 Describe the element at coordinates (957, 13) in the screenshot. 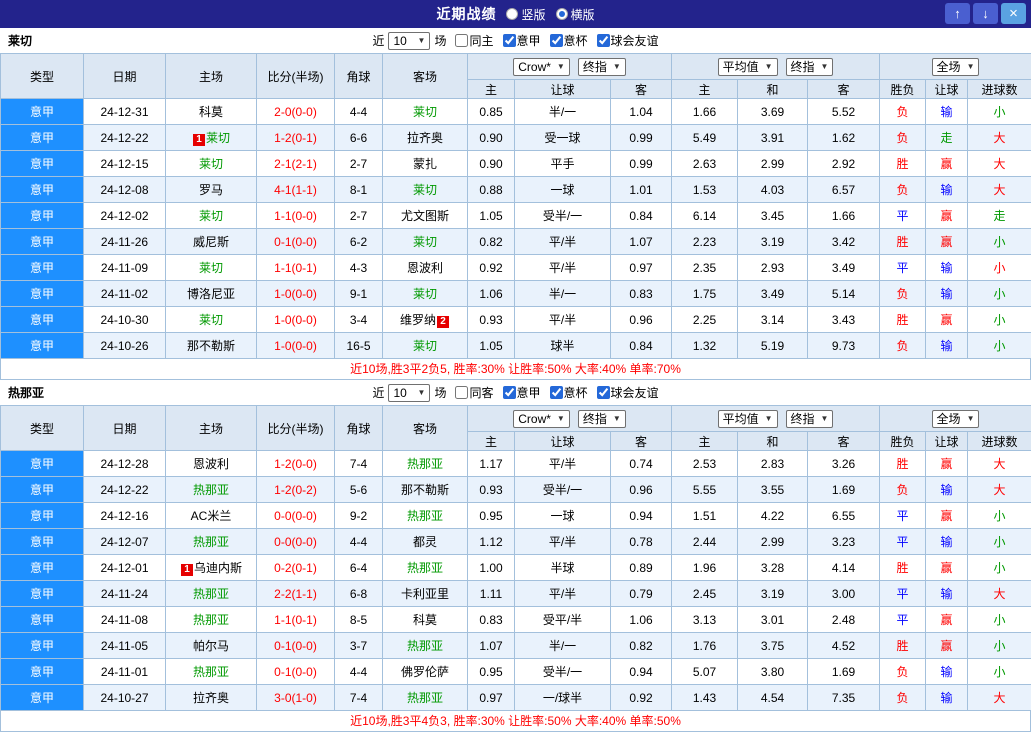

I see `scroll-up-button: ↑` at that location.